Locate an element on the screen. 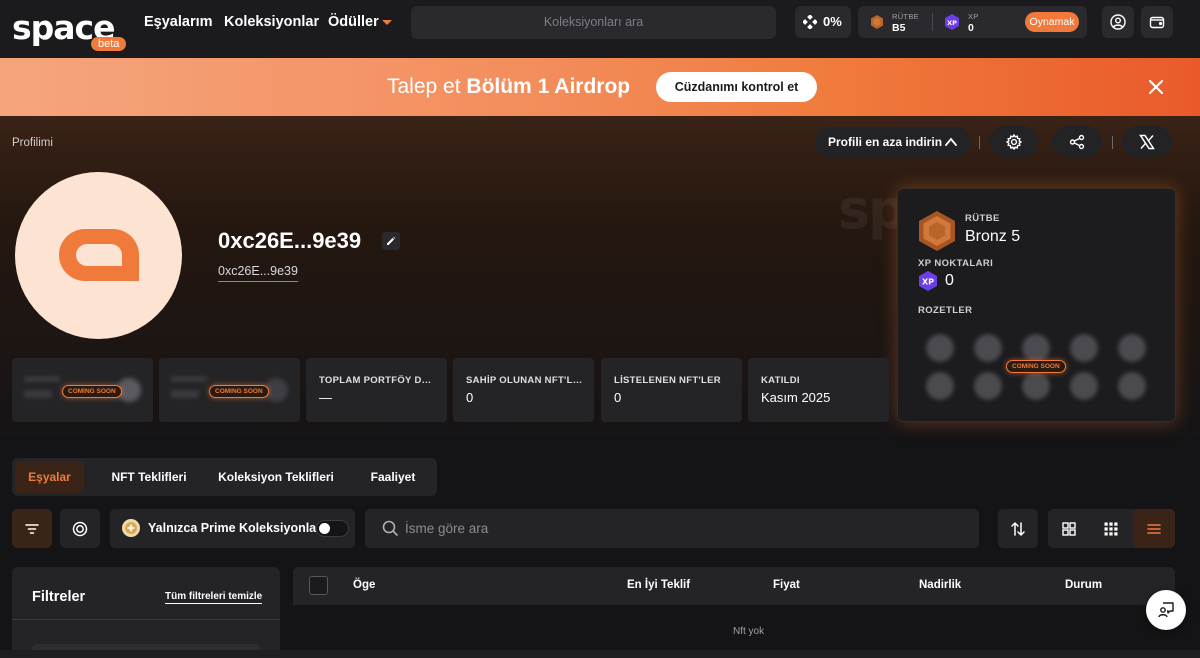  search-icon is located at coordinates (390, 528).